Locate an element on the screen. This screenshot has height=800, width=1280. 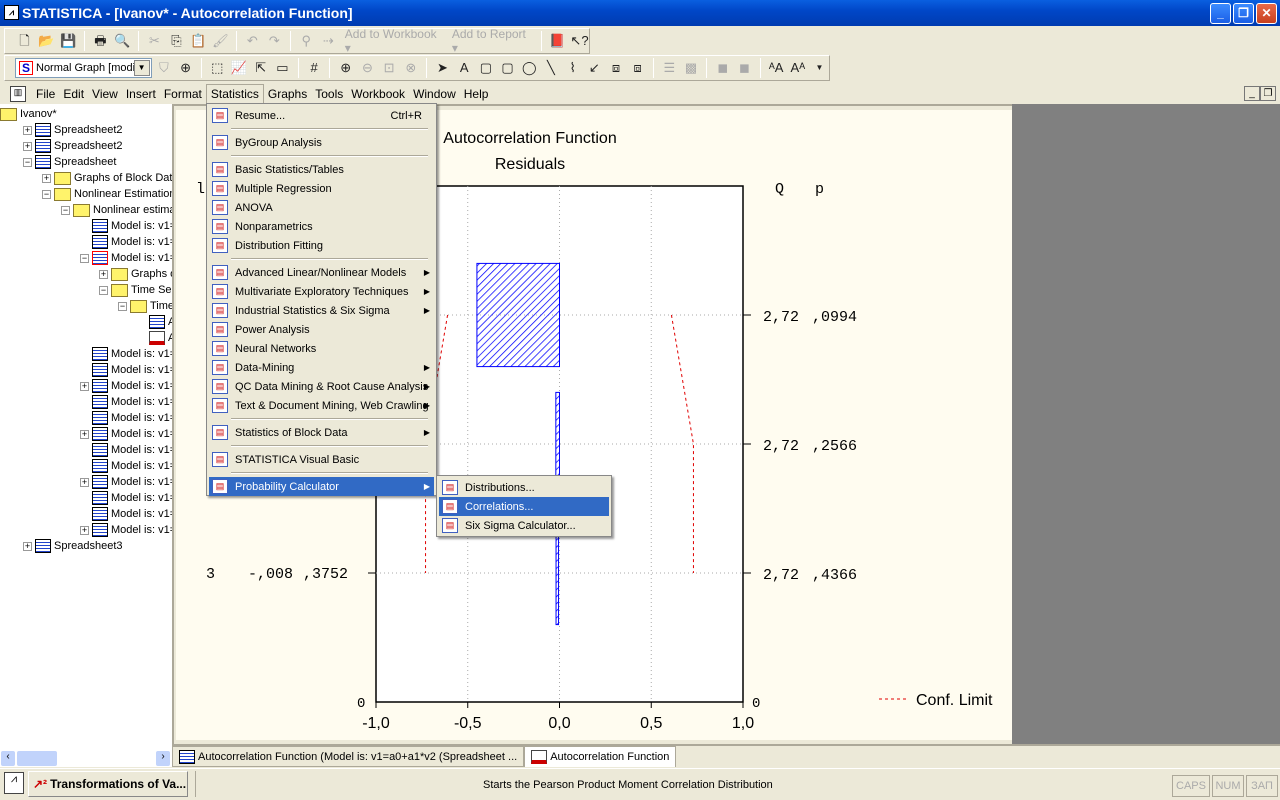
print-preview-icon: 🔍 is located at coordinates (122, 41).